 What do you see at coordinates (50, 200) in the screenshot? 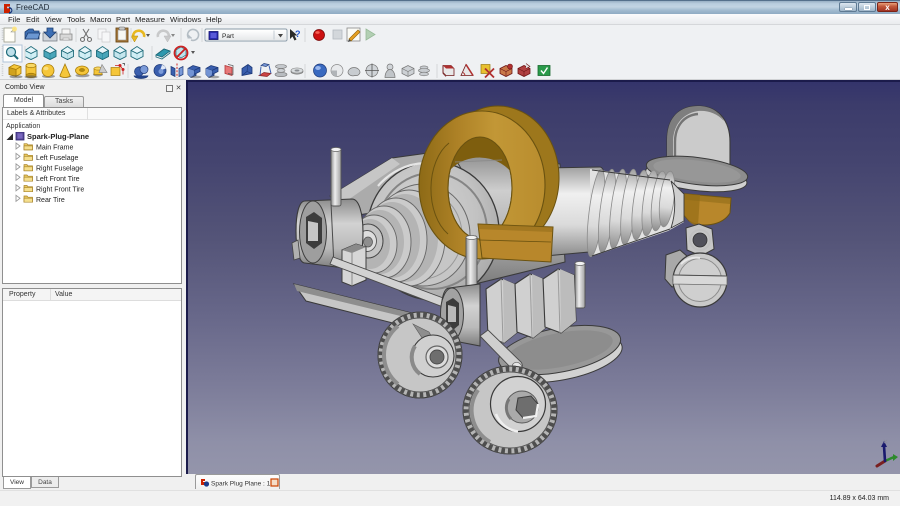
I see `svg-text: Rear Tire` at bounding box center [50, 200].